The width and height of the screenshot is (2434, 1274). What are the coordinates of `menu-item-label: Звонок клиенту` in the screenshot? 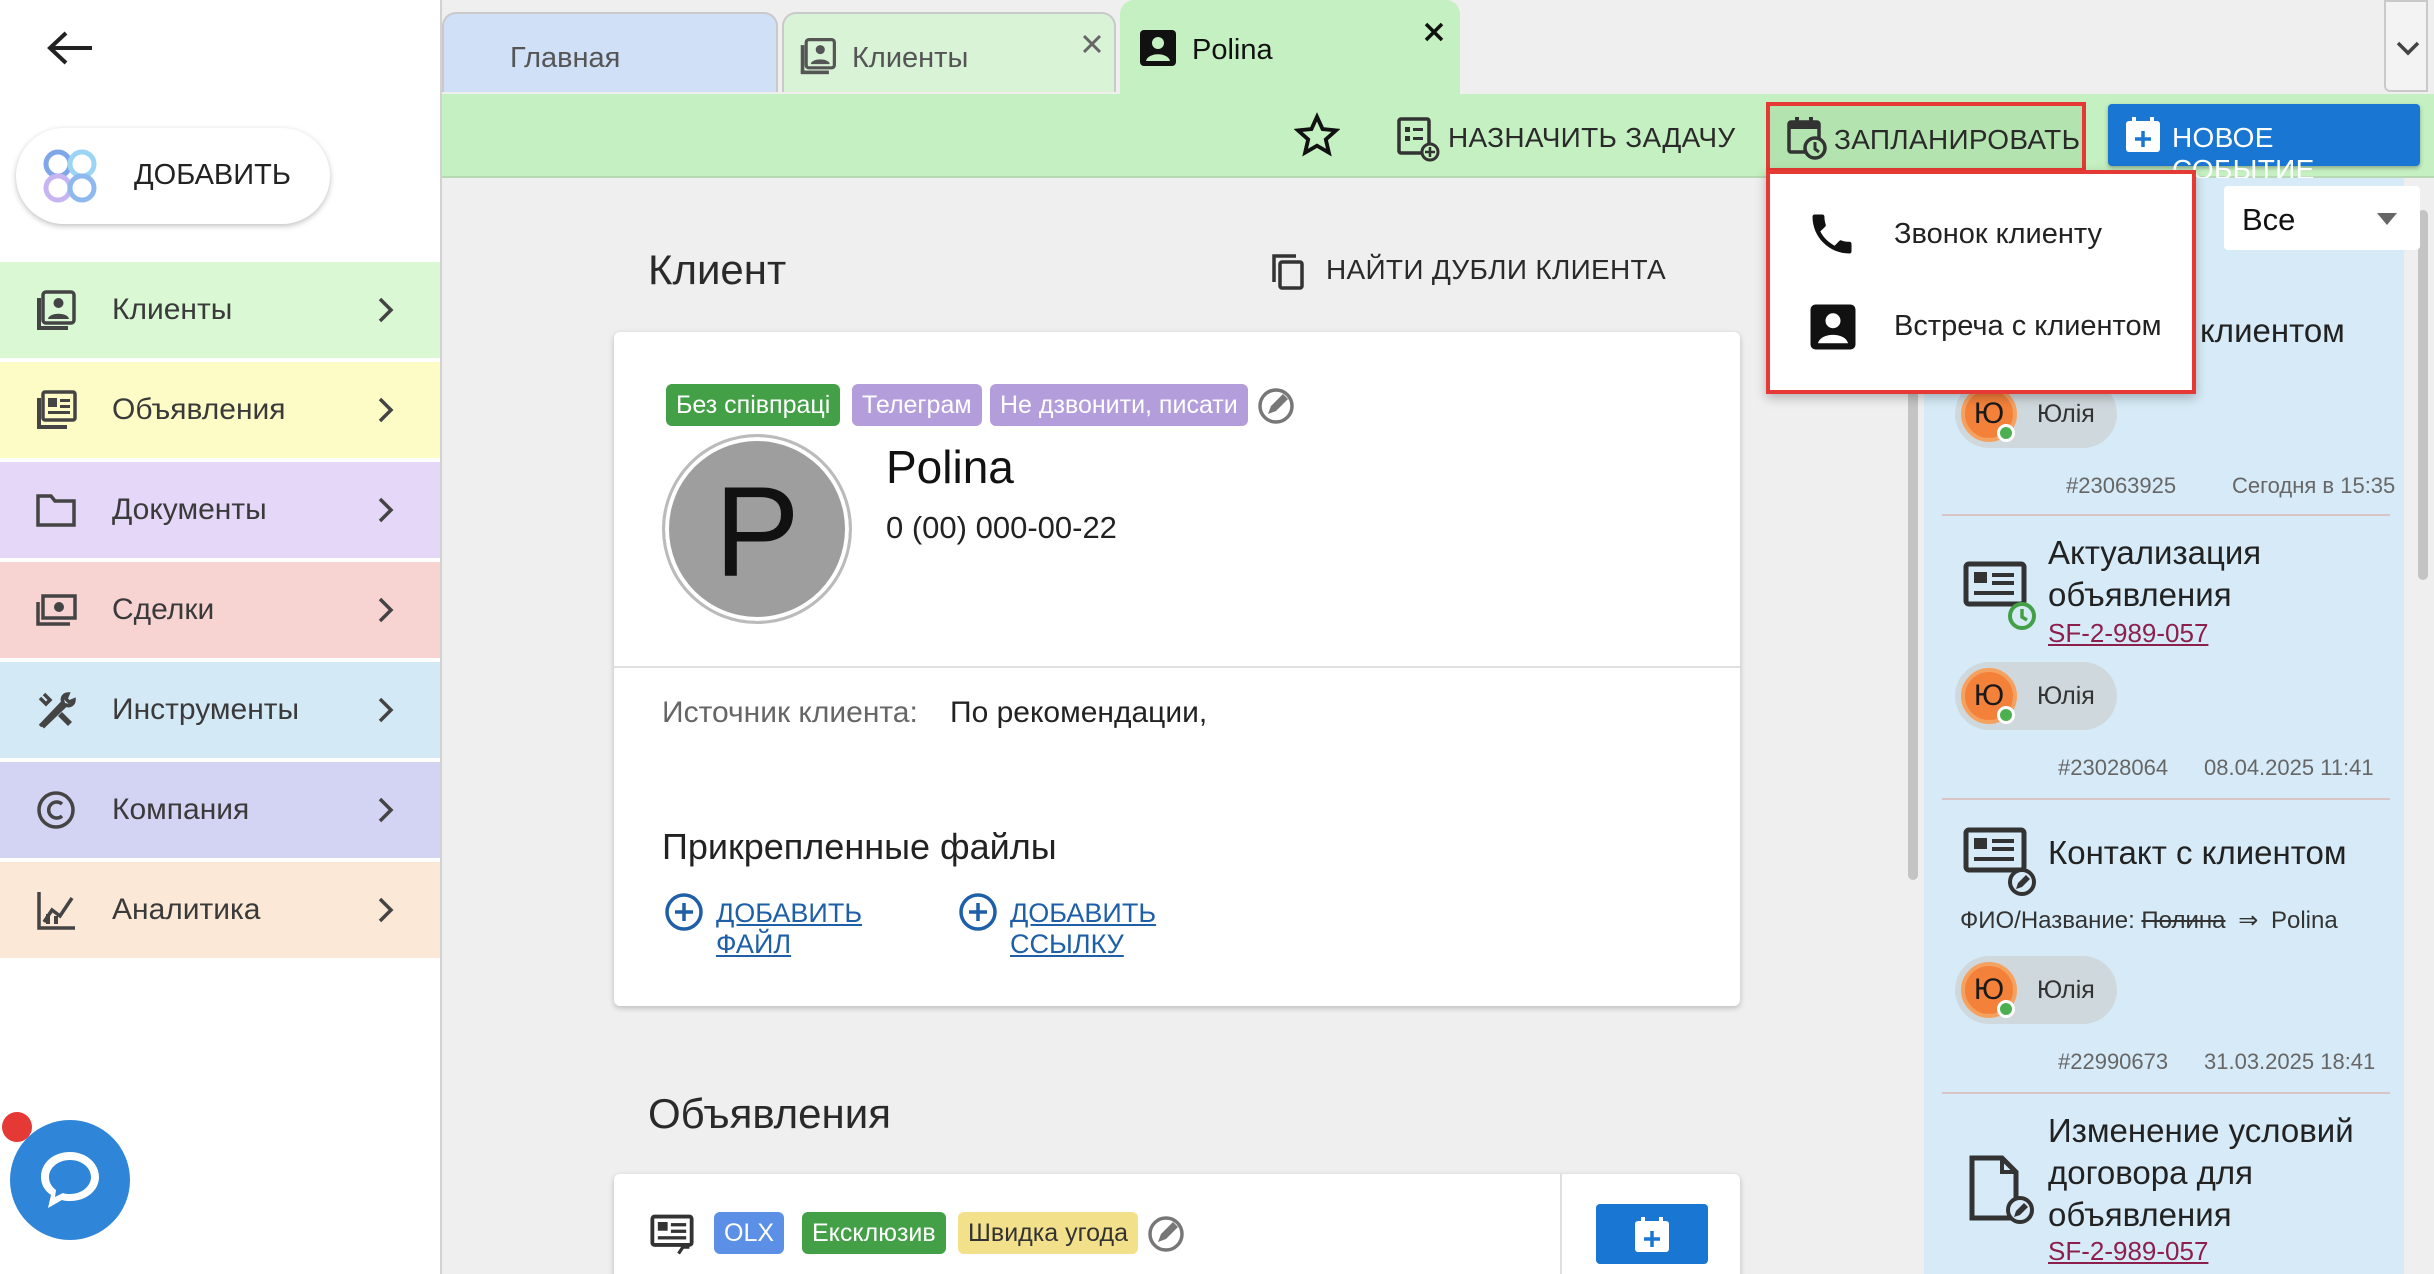 It's located at (1998, 234).